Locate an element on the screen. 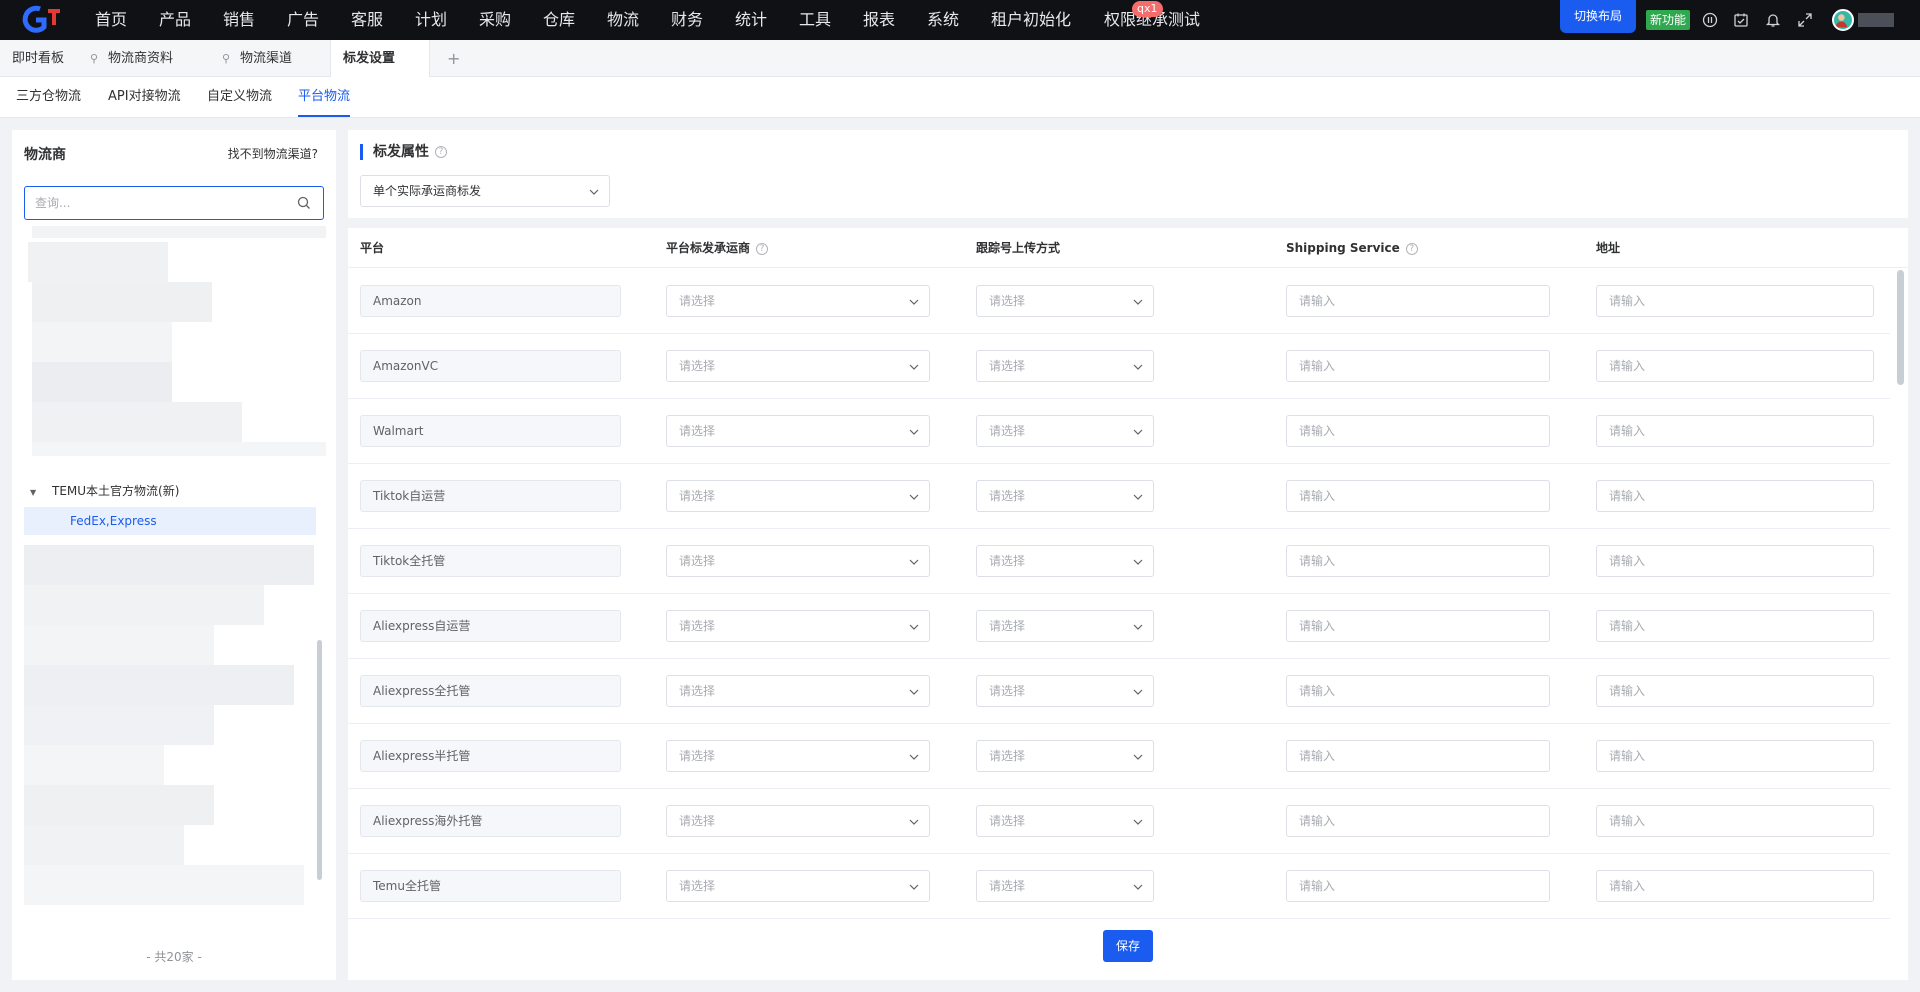 Image resolution: width=1920 pixels, height=992 pixels. nav-item: 销售 is located at coordinates (239, 20).